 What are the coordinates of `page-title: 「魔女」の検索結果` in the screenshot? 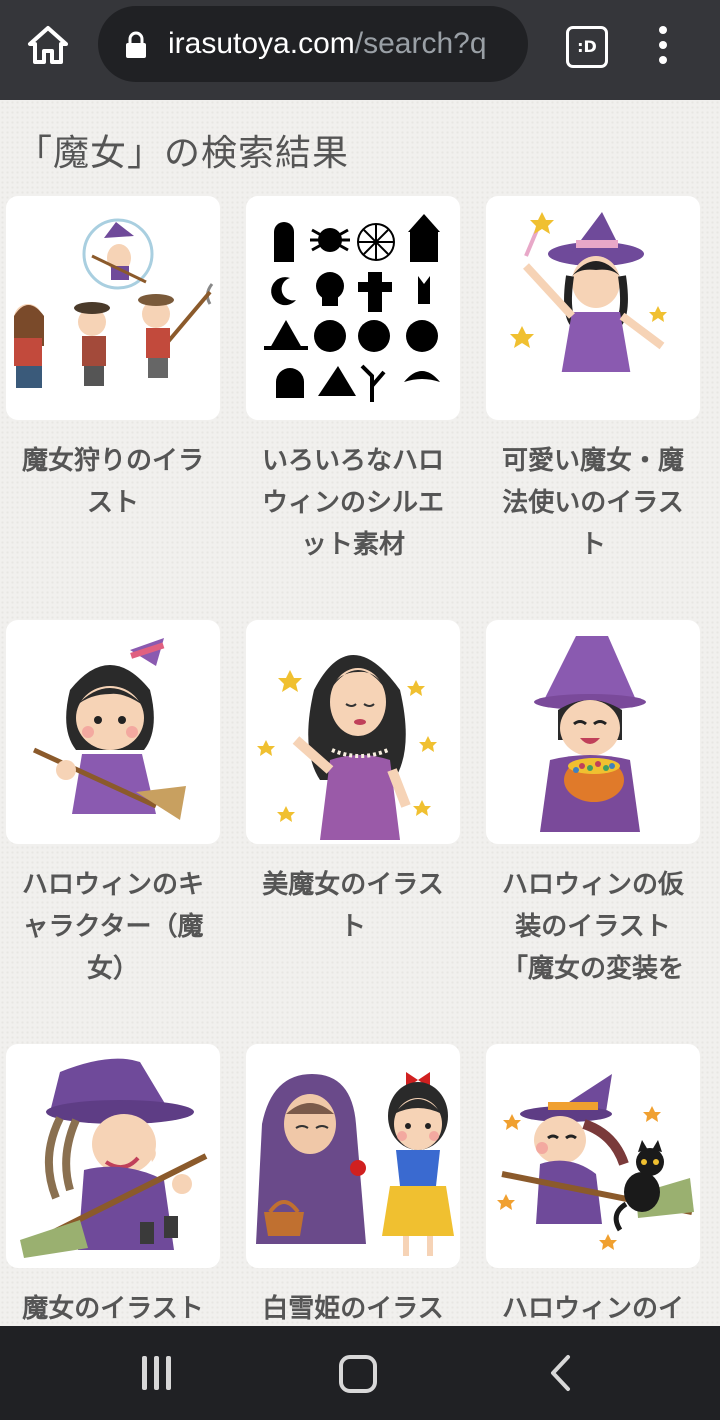 It's located at (183, 153).